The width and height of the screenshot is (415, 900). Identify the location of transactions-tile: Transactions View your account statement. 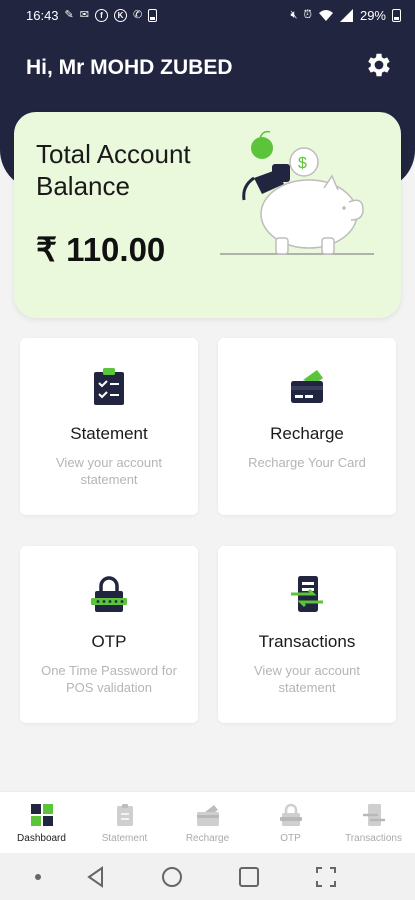
(307, 634).